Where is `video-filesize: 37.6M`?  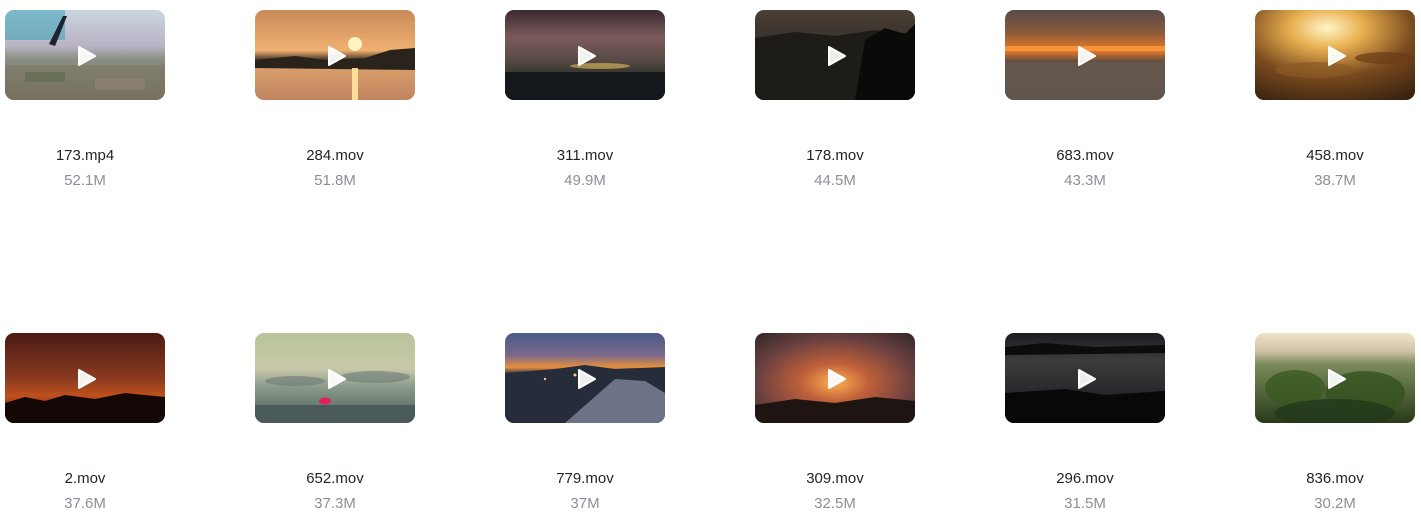 video-filesize: 37.6M is located at coordinates (85, 503).